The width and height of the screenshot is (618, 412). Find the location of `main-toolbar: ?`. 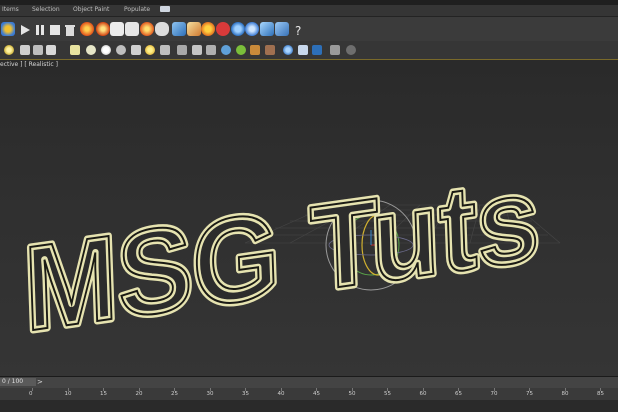

main-toolbar: ? is located at coordinates (309, 29).